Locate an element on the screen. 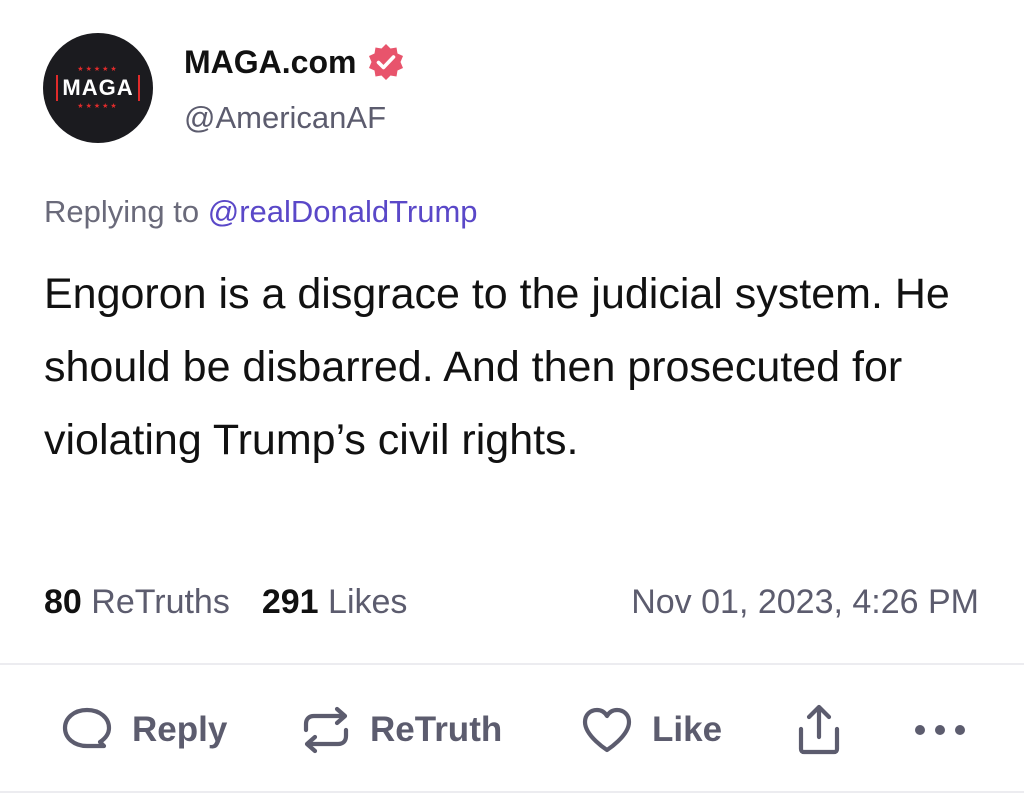 This screenshot has height=795, width=1024. divider is located at coordinates (512, 664).